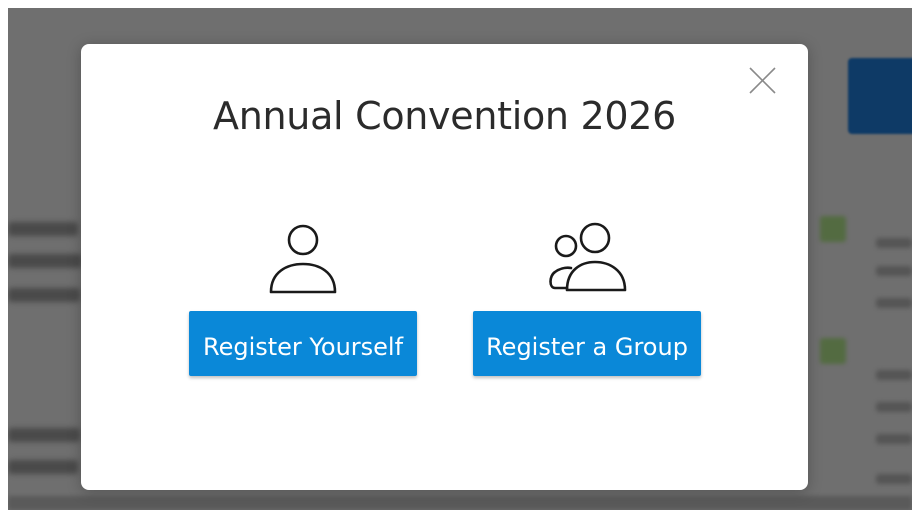  I want to click on register-group-button: Register a Group, so click(587, 343).